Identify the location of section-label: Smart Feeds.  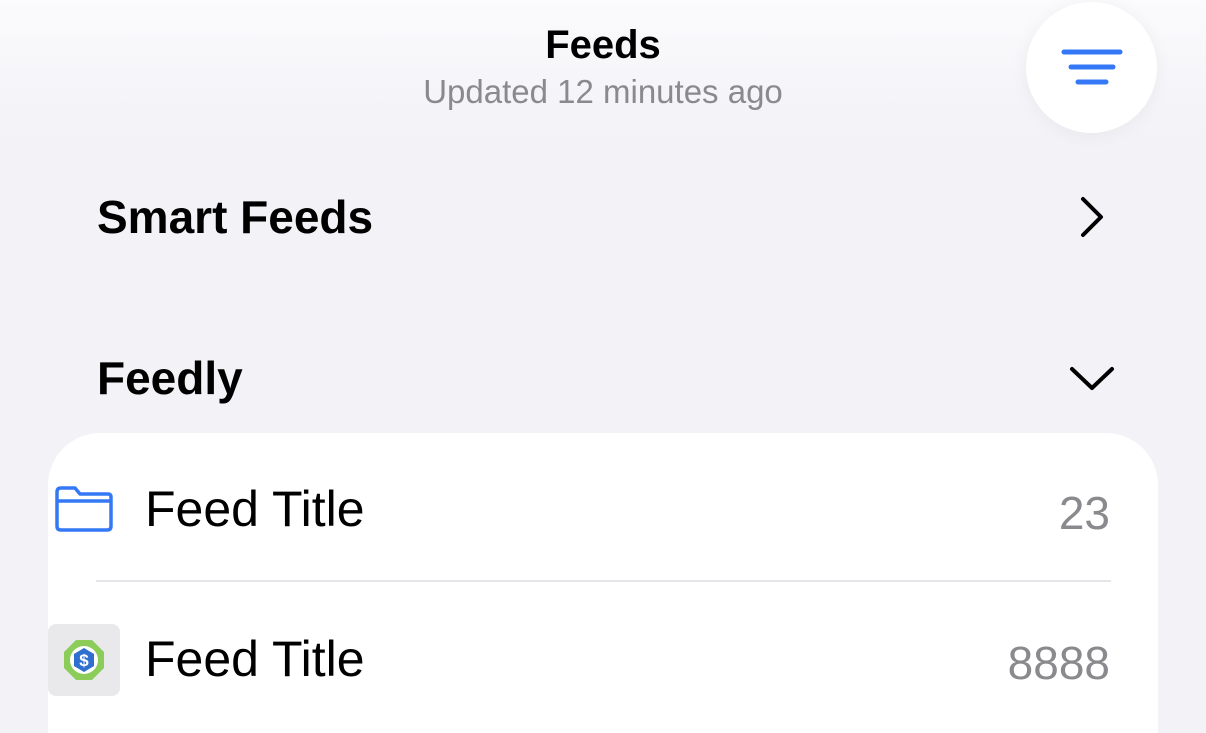
(235, 217).